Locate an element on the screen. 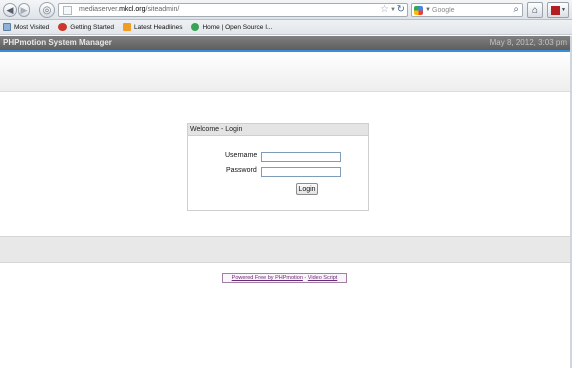  firefox-icon is located at coordinates (63, 27).